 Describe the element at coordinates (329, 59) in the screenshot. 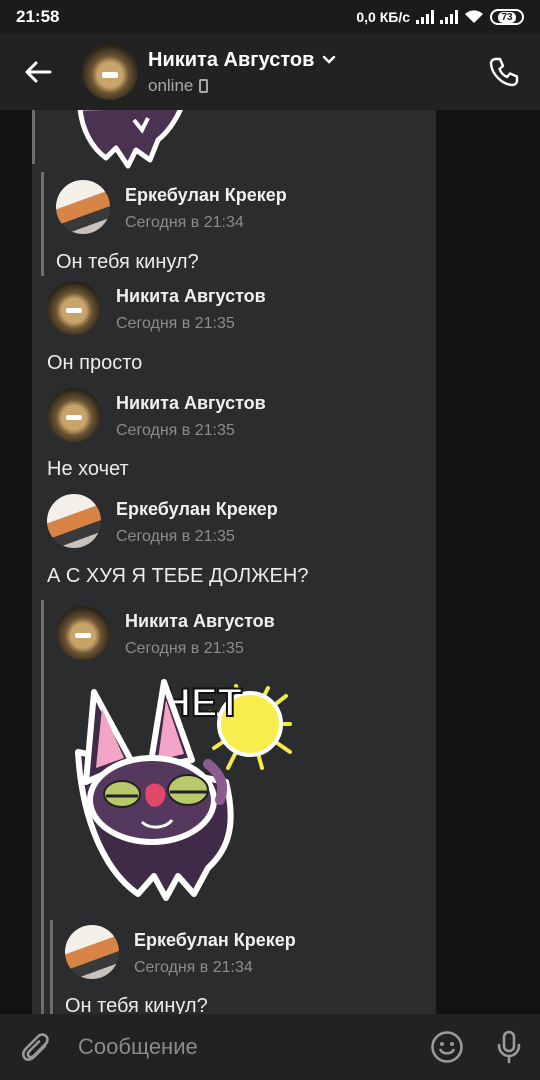

I see `chevron-down-icon` at that location.